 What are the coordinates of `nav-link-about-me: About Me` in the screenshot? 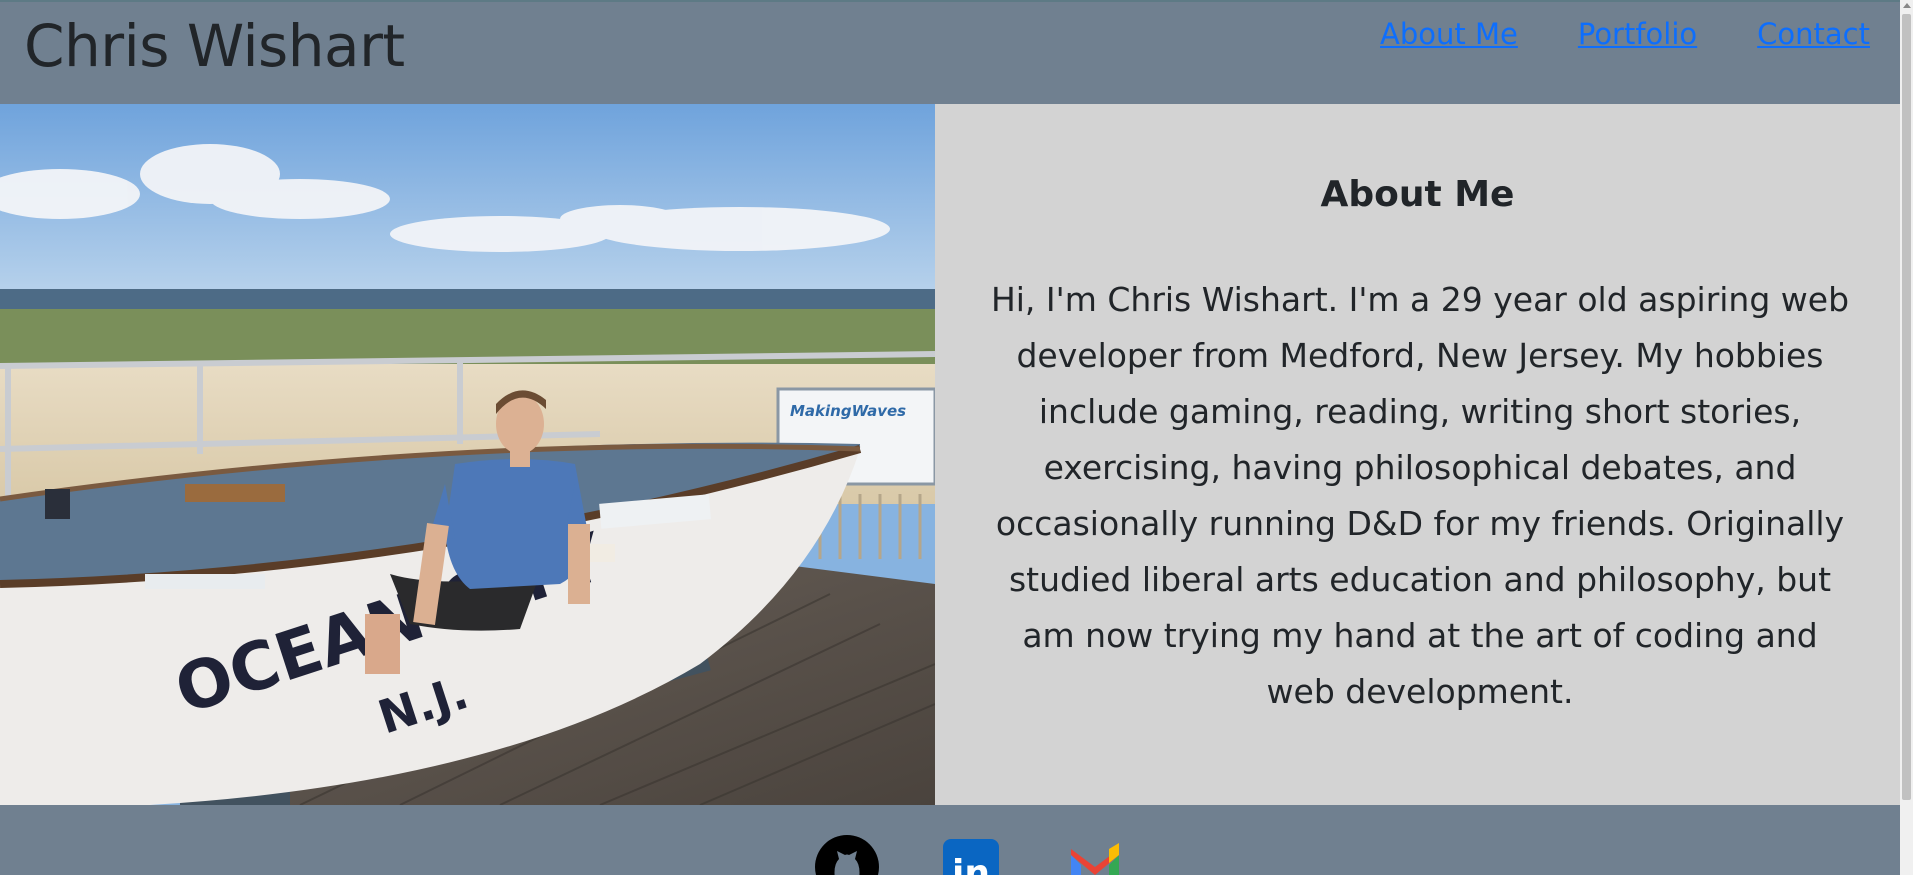 It's located at (1449, 34).